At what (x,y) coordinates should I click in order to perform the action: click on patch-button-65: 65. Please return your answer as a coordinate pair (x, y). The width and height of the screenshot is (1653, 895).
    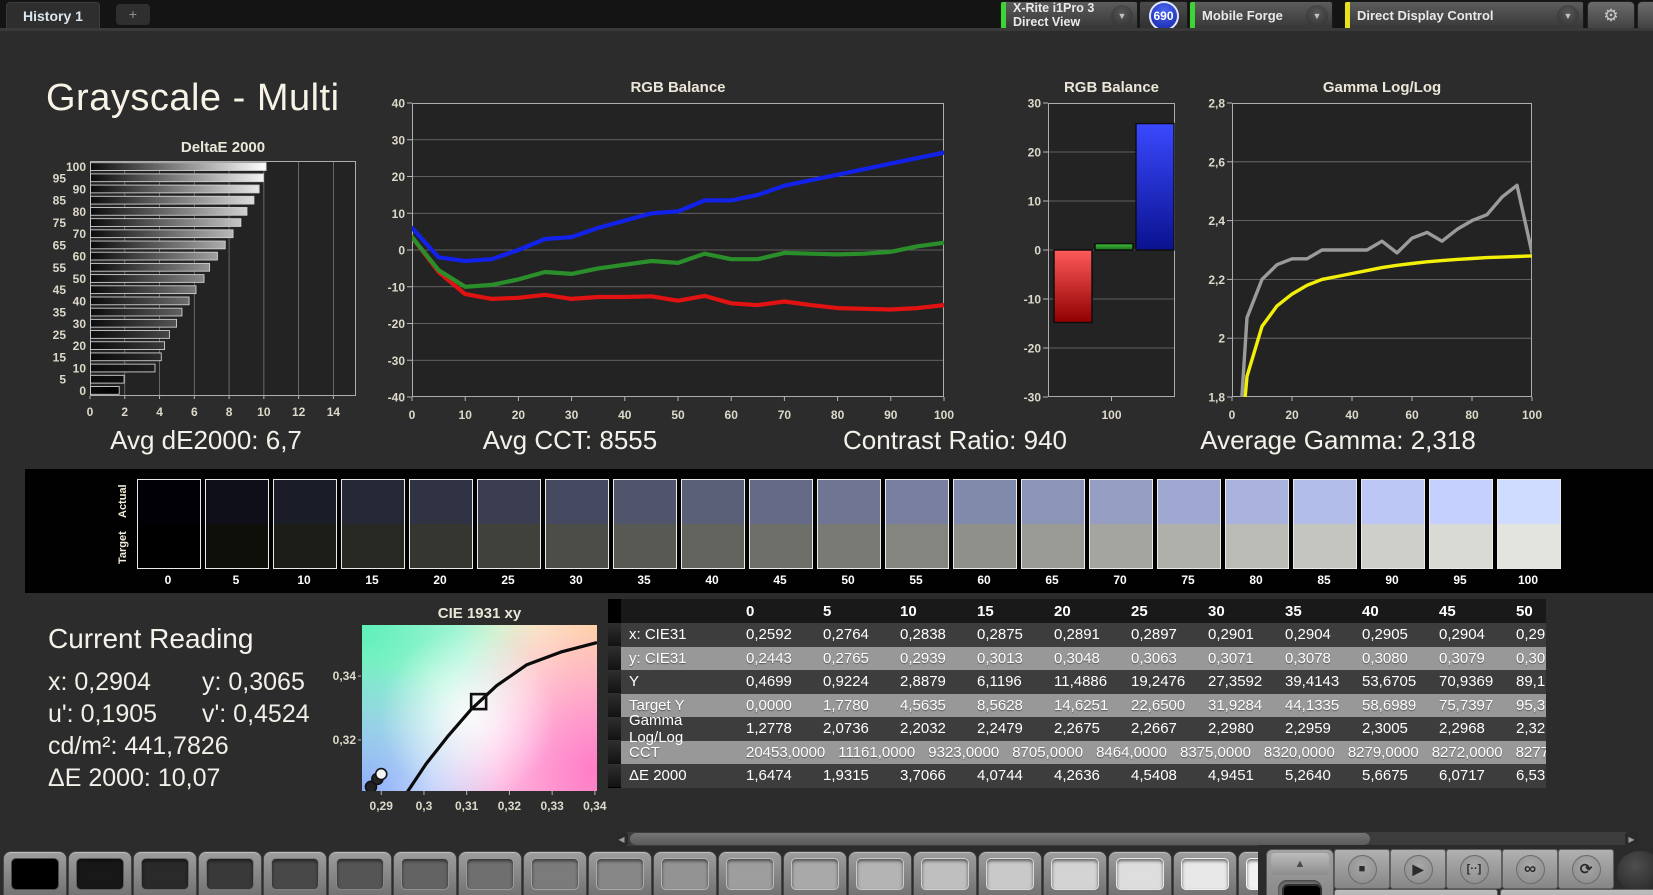
    Looking at the image, I should click on (880, 873).